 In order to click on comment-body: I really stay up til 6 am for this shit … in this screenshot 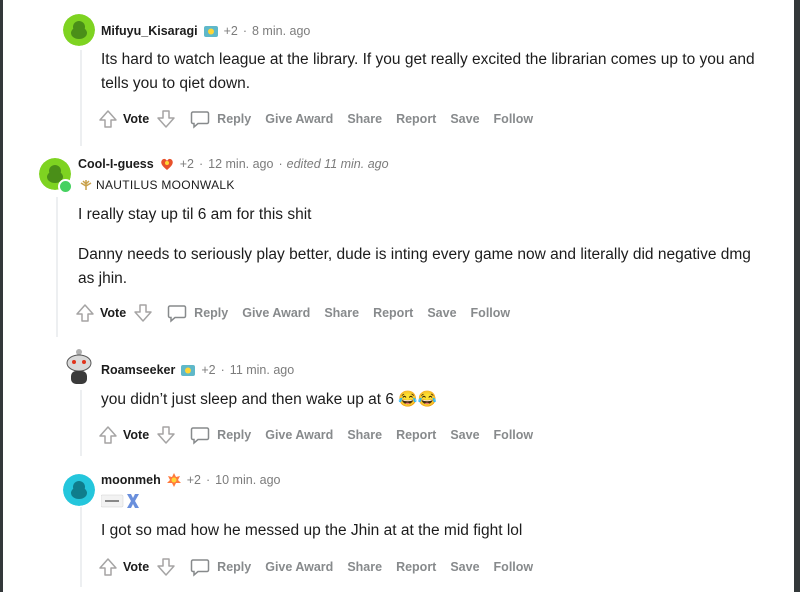, I will do `click(423, 247)`.